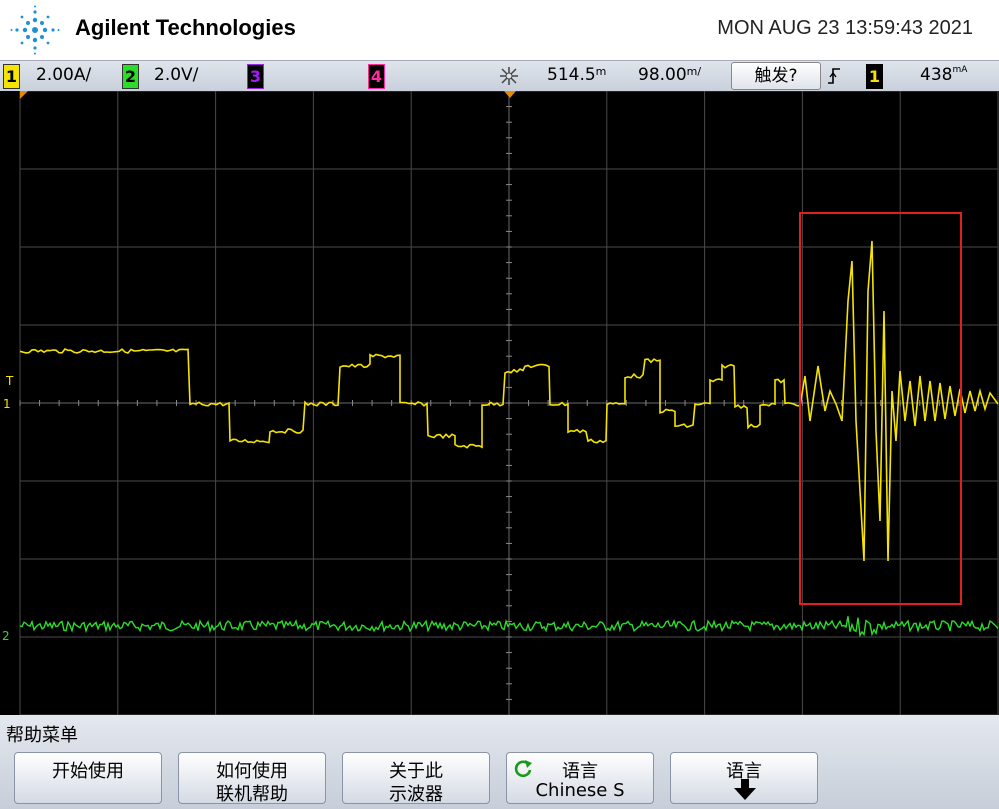 This screenshot has width=999, height=809. Describe the element at coordinates (874, 76) in the screenshot. I see `trigger-source-badge: 1` at that location.